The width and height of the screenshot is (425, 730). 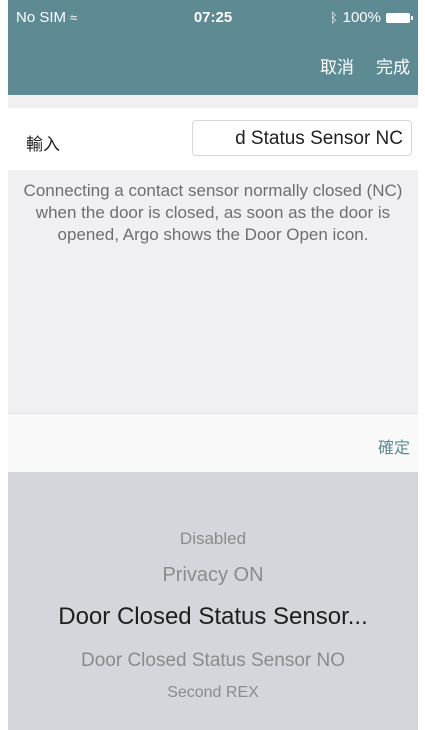 What do you see at coordinates (394, 446) in the screenshot?
I see `confirm-button: 確定` at bounding box center [394, 446].